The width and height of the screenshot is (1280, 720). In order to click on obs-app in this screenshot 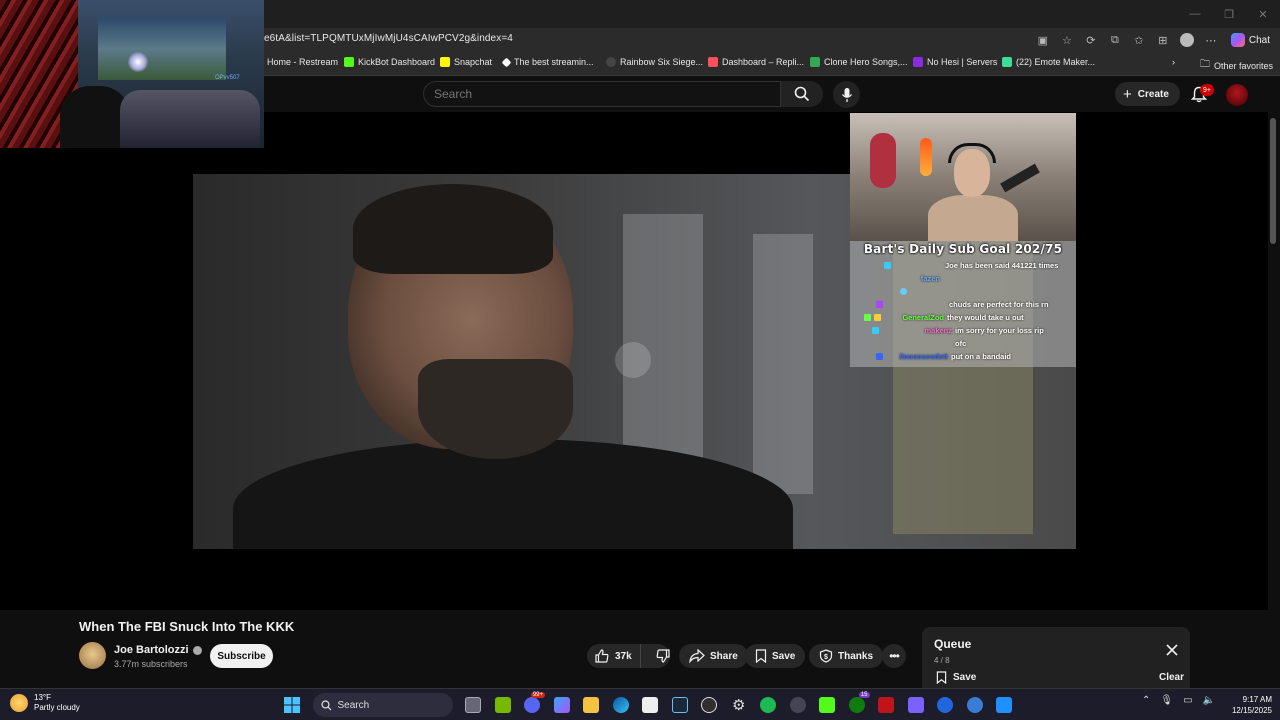, I will do `click(710, 705)`.